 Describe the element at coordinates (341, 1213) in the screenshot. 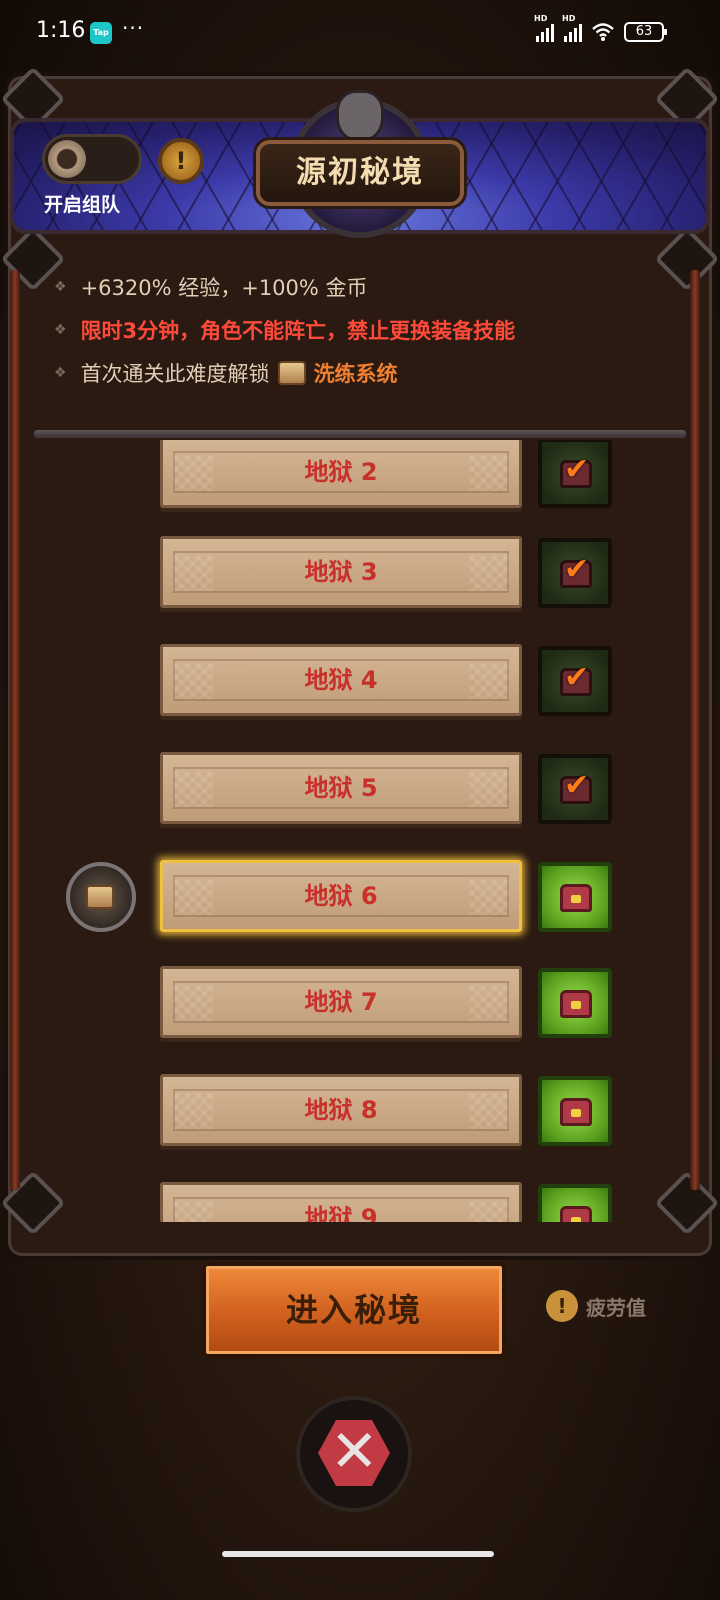

I see `level-label: 地狱 9` at that location.